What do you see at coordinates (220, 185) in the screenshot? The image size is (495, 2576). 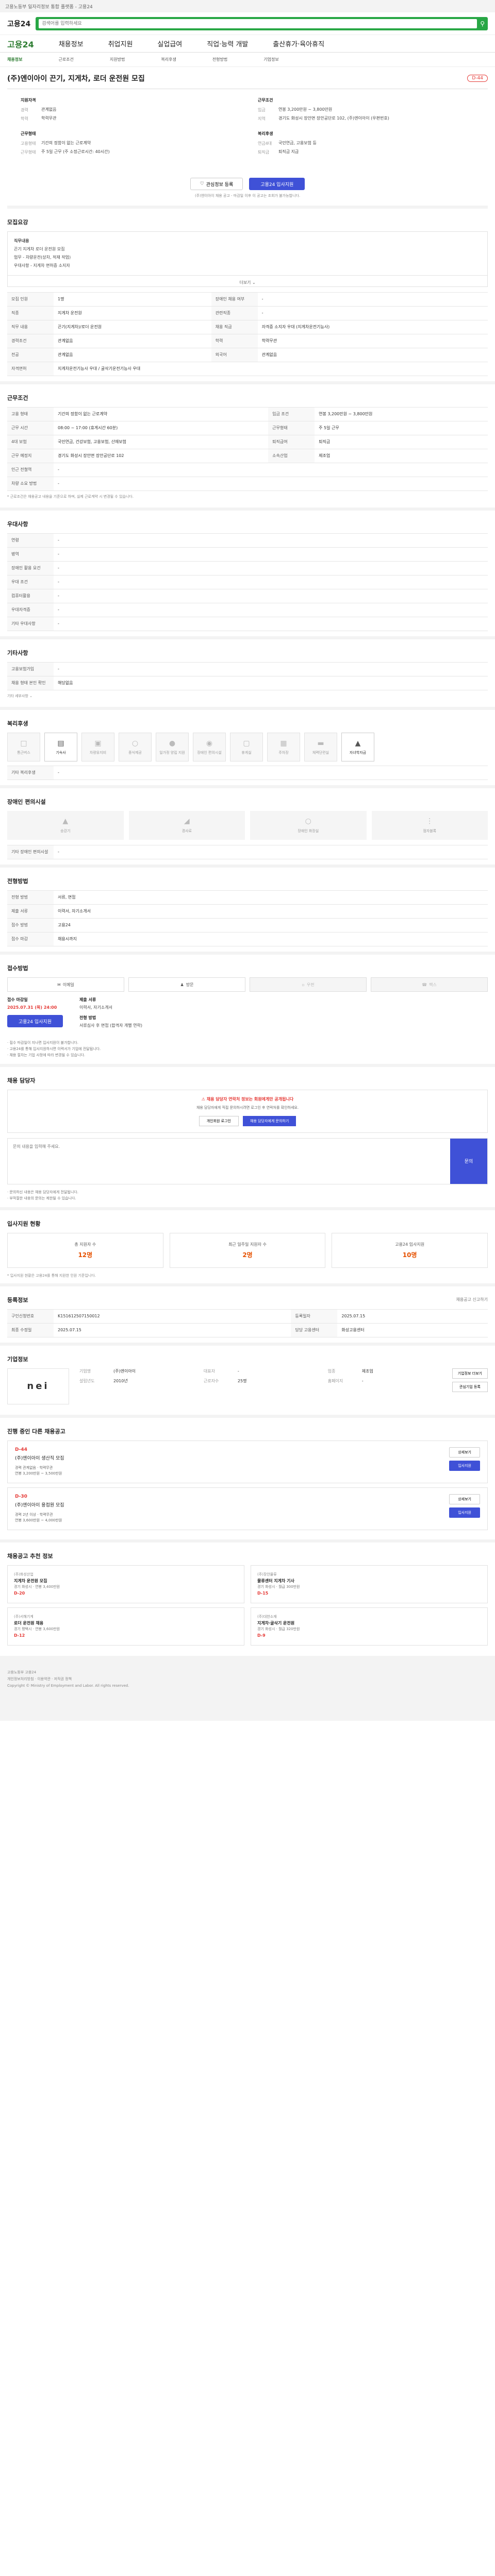 I see `favorite-label: 관심정보 등록` at bounding box center [220, 185].